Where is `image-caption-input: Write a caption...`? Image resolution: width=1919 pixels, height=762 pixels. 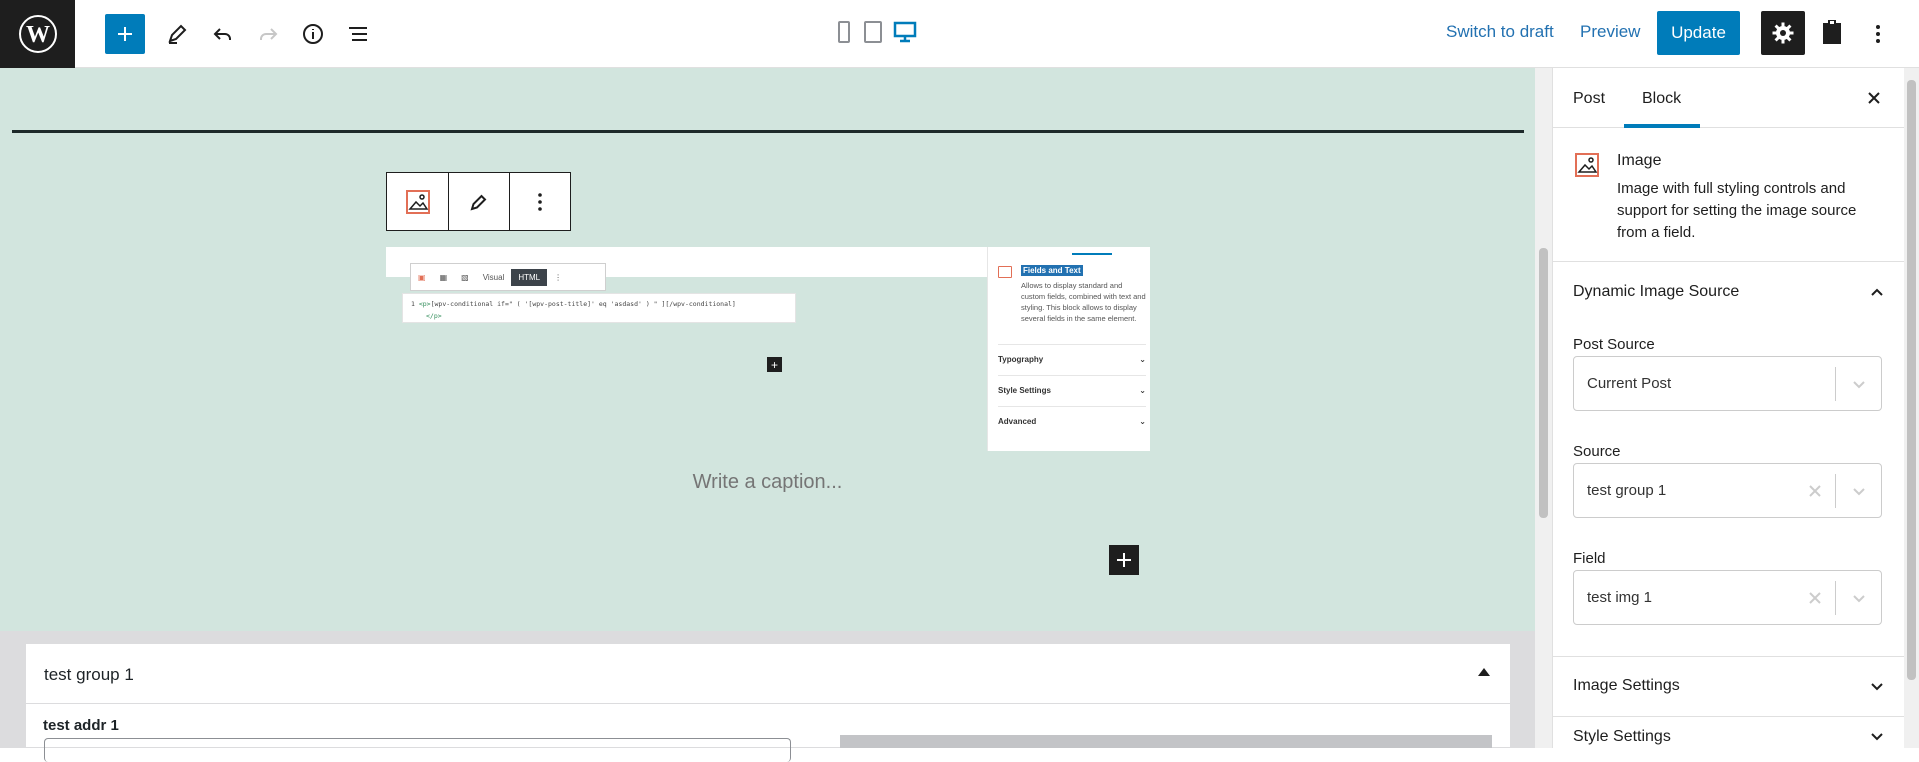 image-caption-input: Write a caption... is located at coordinates (767, 482).